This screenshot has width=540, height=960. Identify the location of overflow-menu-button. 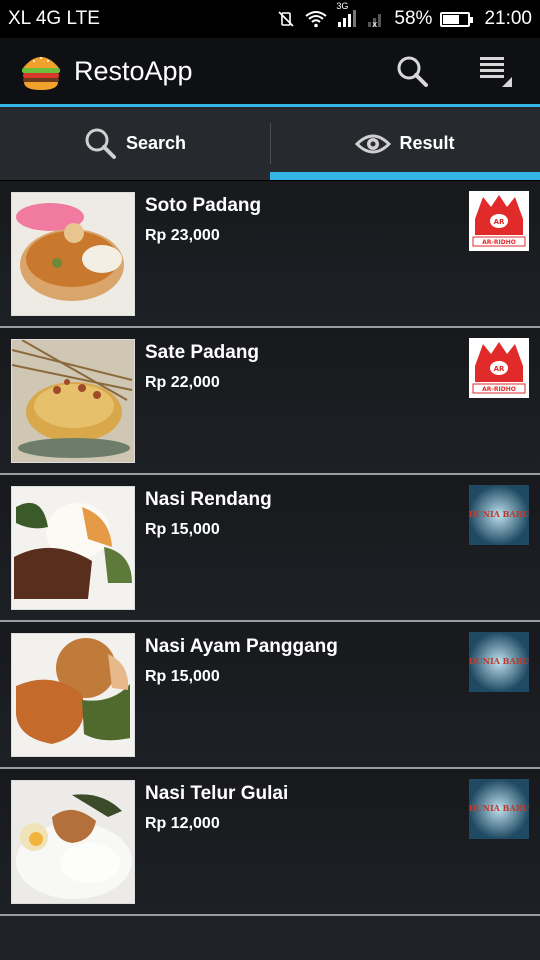
(496, 71).